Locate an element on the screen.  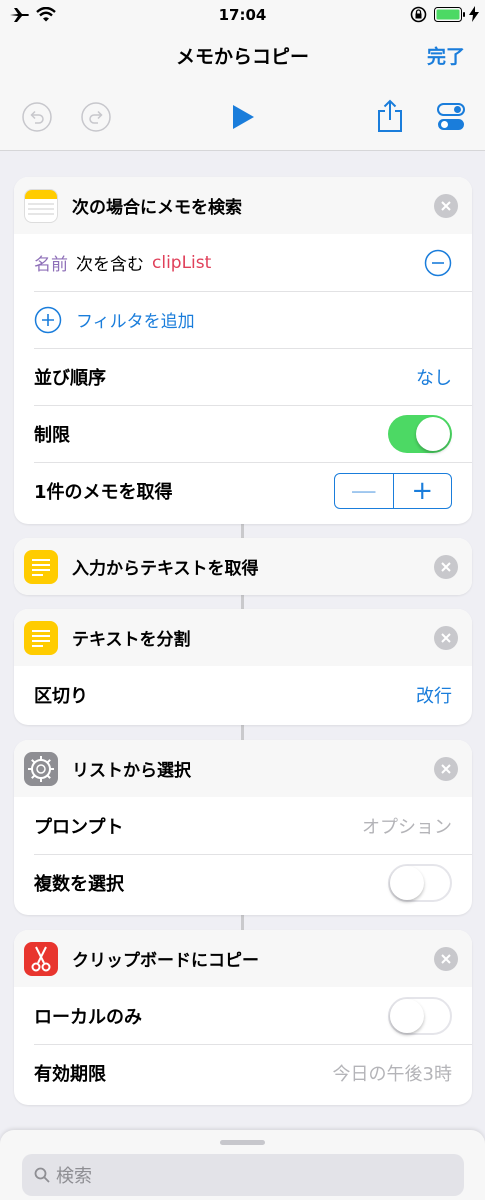
action-title: 次の場合にメモを検索 is located at coordinates (157, 208).